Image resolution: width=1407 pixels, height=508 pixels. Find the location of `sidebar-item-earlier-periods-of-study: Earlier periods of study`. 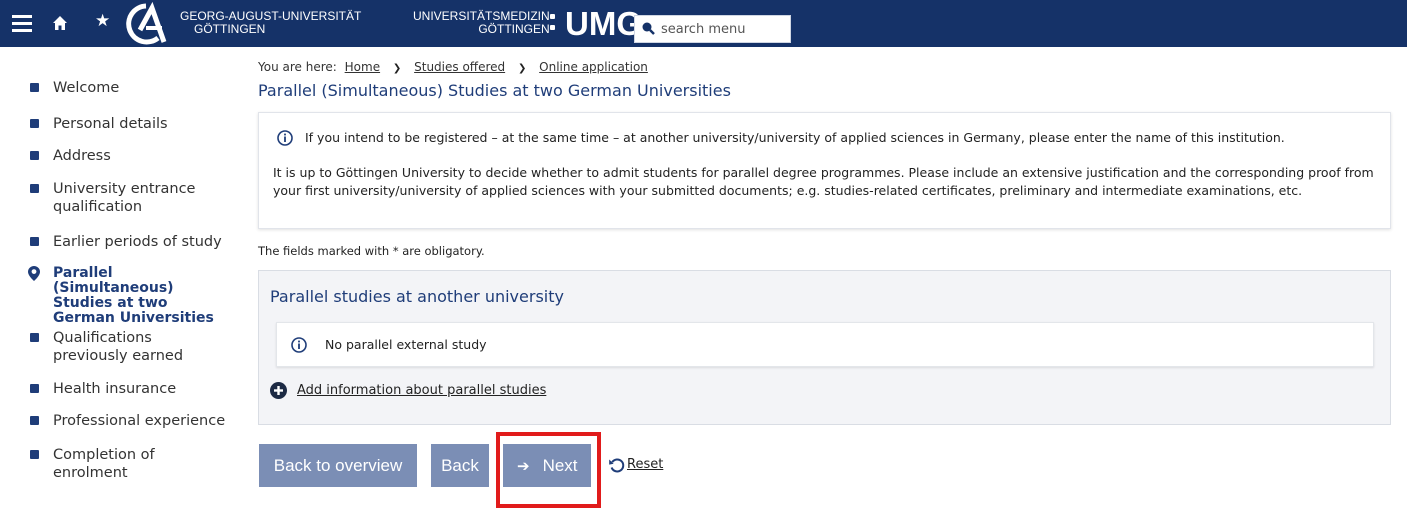

sidebar-item-earlier-periods-of-study: Earlier periods of study is located at coordinates (126, 242).